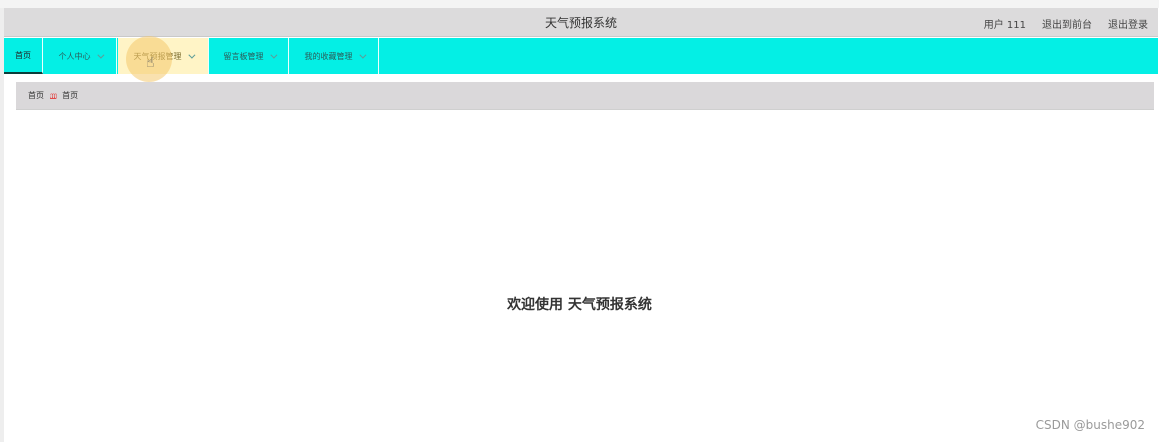 Image resolution: width=1159 pixels, height=442 pixels. I want to click on breadcrumb: 首页 ეეე 首页, so click(585, 96).